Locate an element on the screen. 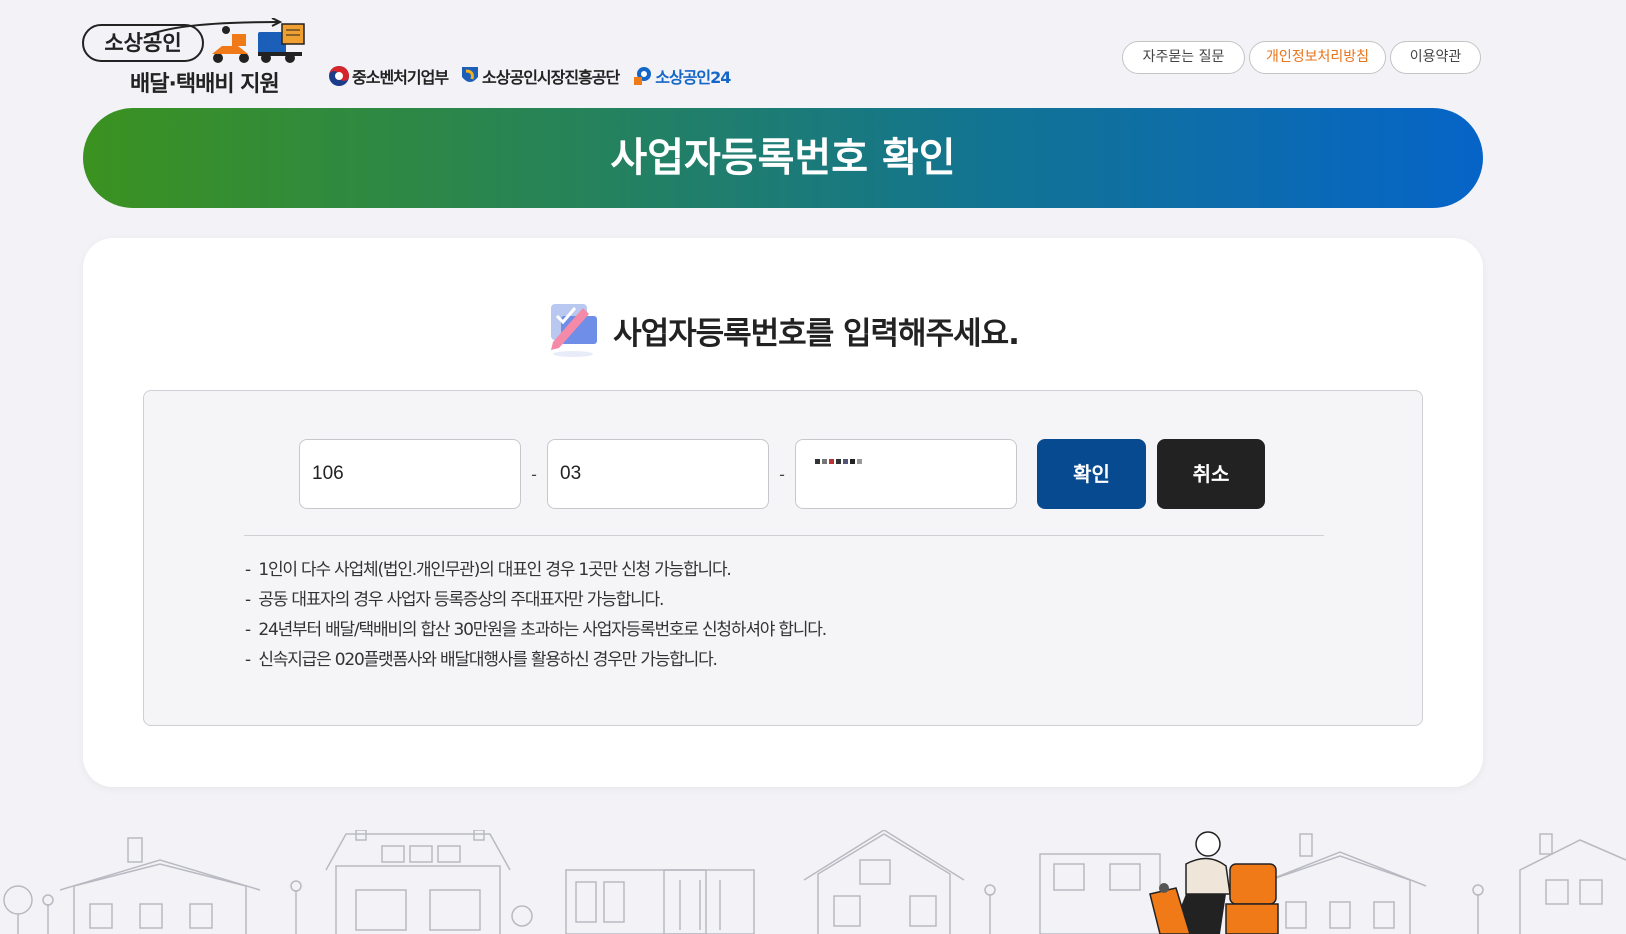 The width and height of the screenshot is (1626, 934). business-number-inputs: - - 확인 취소 is located at coordinates (782, 474).